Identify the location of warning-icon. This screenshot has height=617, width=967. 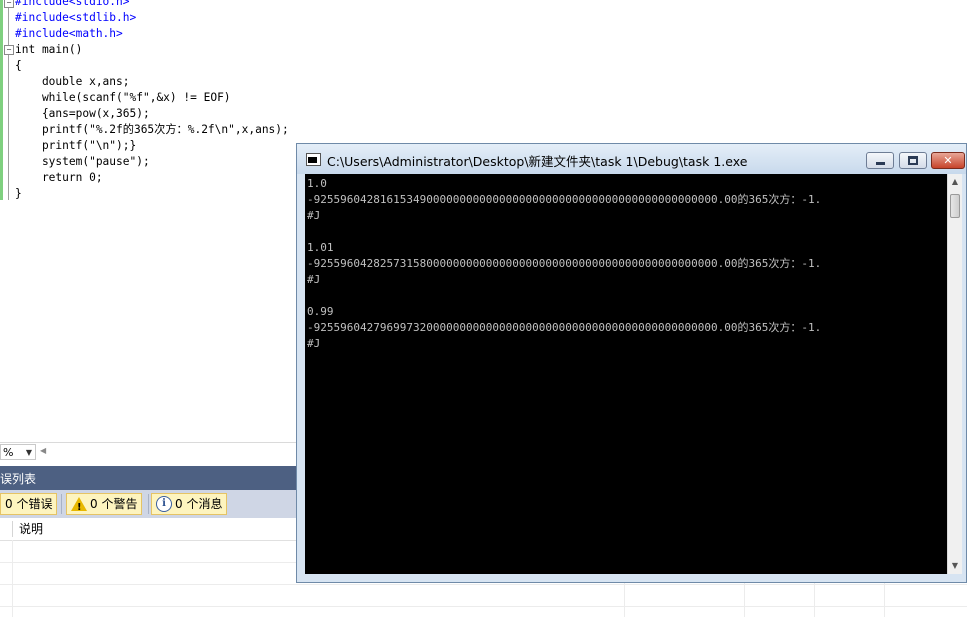
(79, 507).